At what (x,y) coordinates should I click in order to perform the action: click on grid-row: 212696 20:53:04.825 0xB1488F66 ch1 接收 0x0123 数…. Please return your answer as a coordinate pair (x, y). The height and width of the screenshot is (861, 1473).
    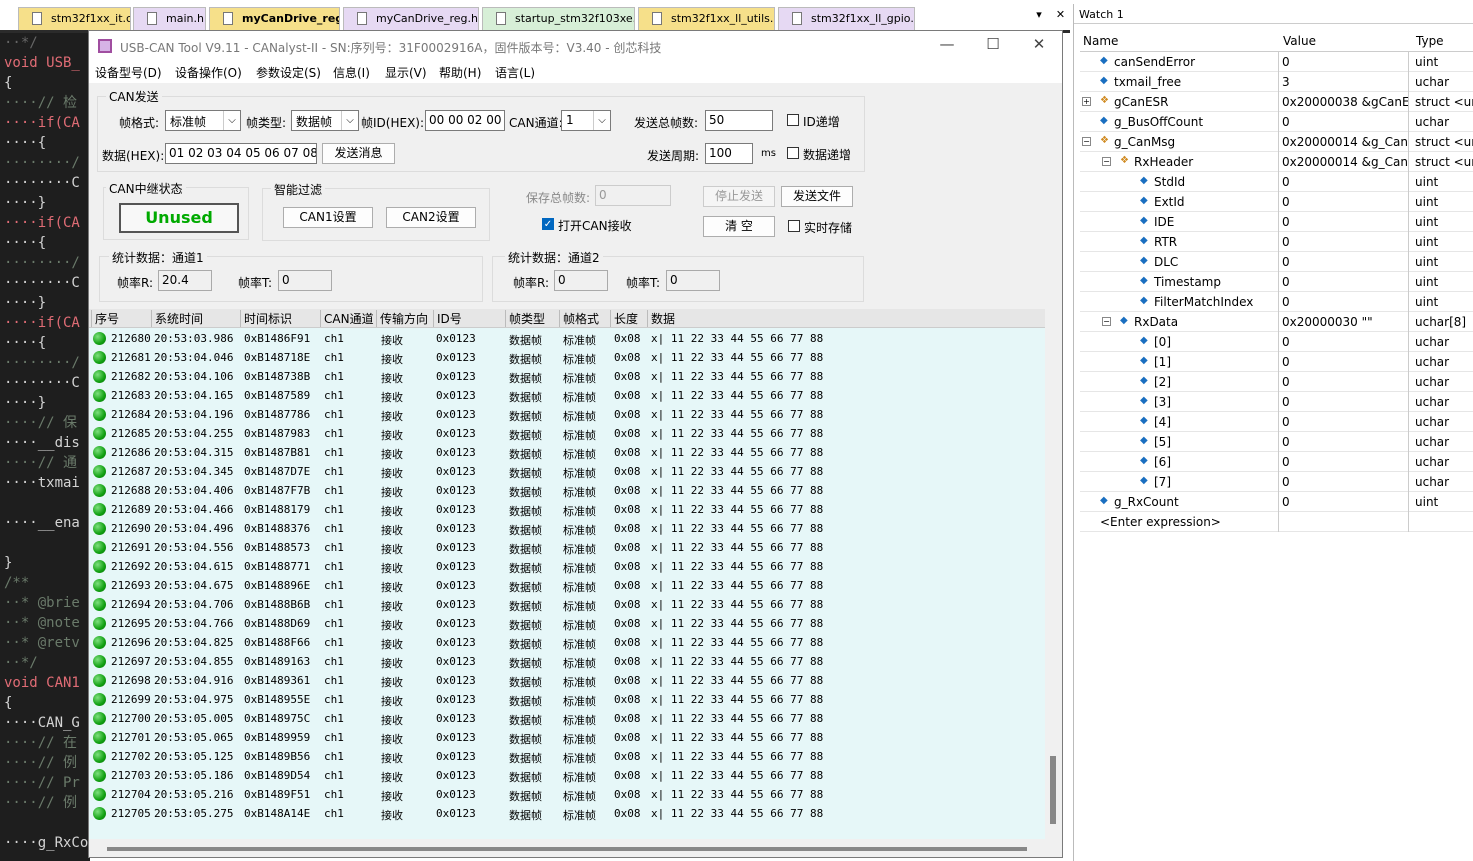
    Looking at the image, I should click on (567, 642).